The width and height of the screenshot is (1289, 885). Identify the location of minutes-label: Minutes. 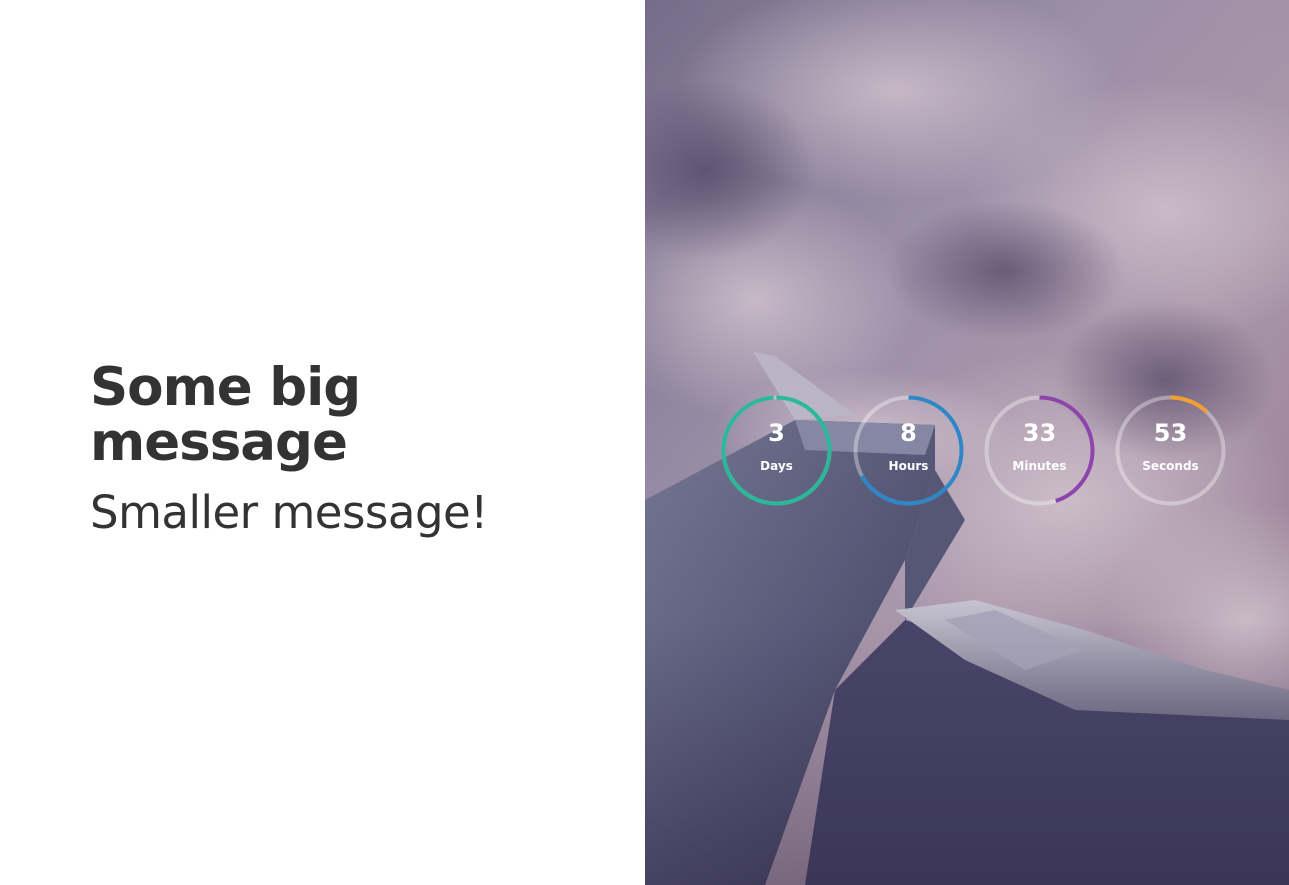
(1039, 466).